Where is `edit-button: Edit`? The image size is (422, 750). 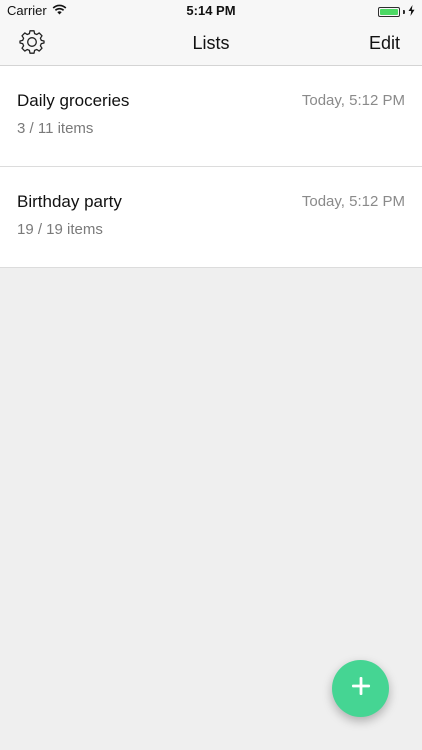
edit-button: Edit is located at coordinates (384, 43).